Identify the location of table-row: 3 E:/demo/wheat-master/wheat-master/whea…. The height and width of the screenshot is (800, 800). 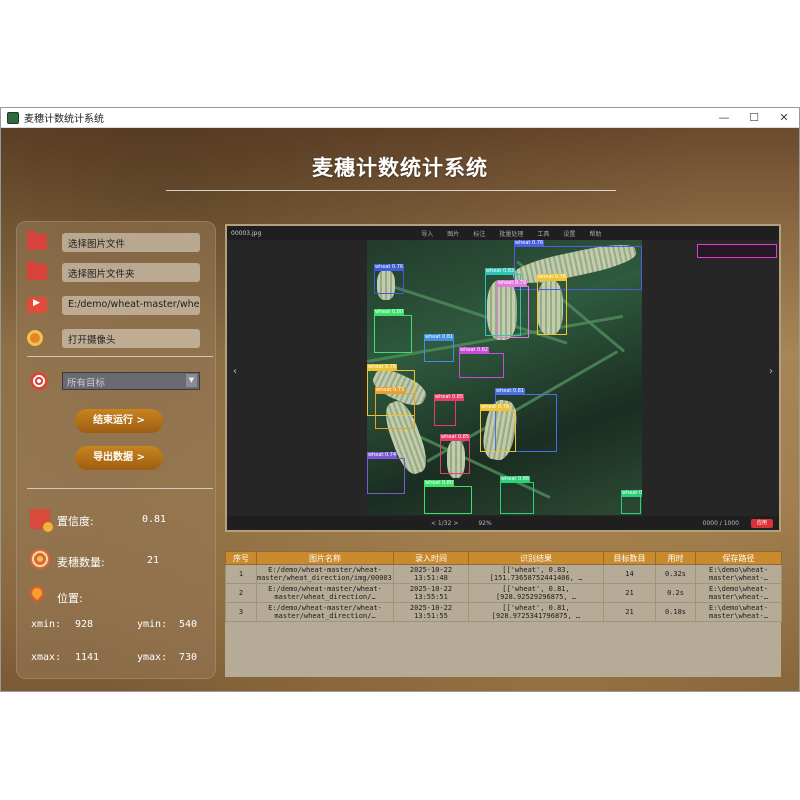
(503, 612).